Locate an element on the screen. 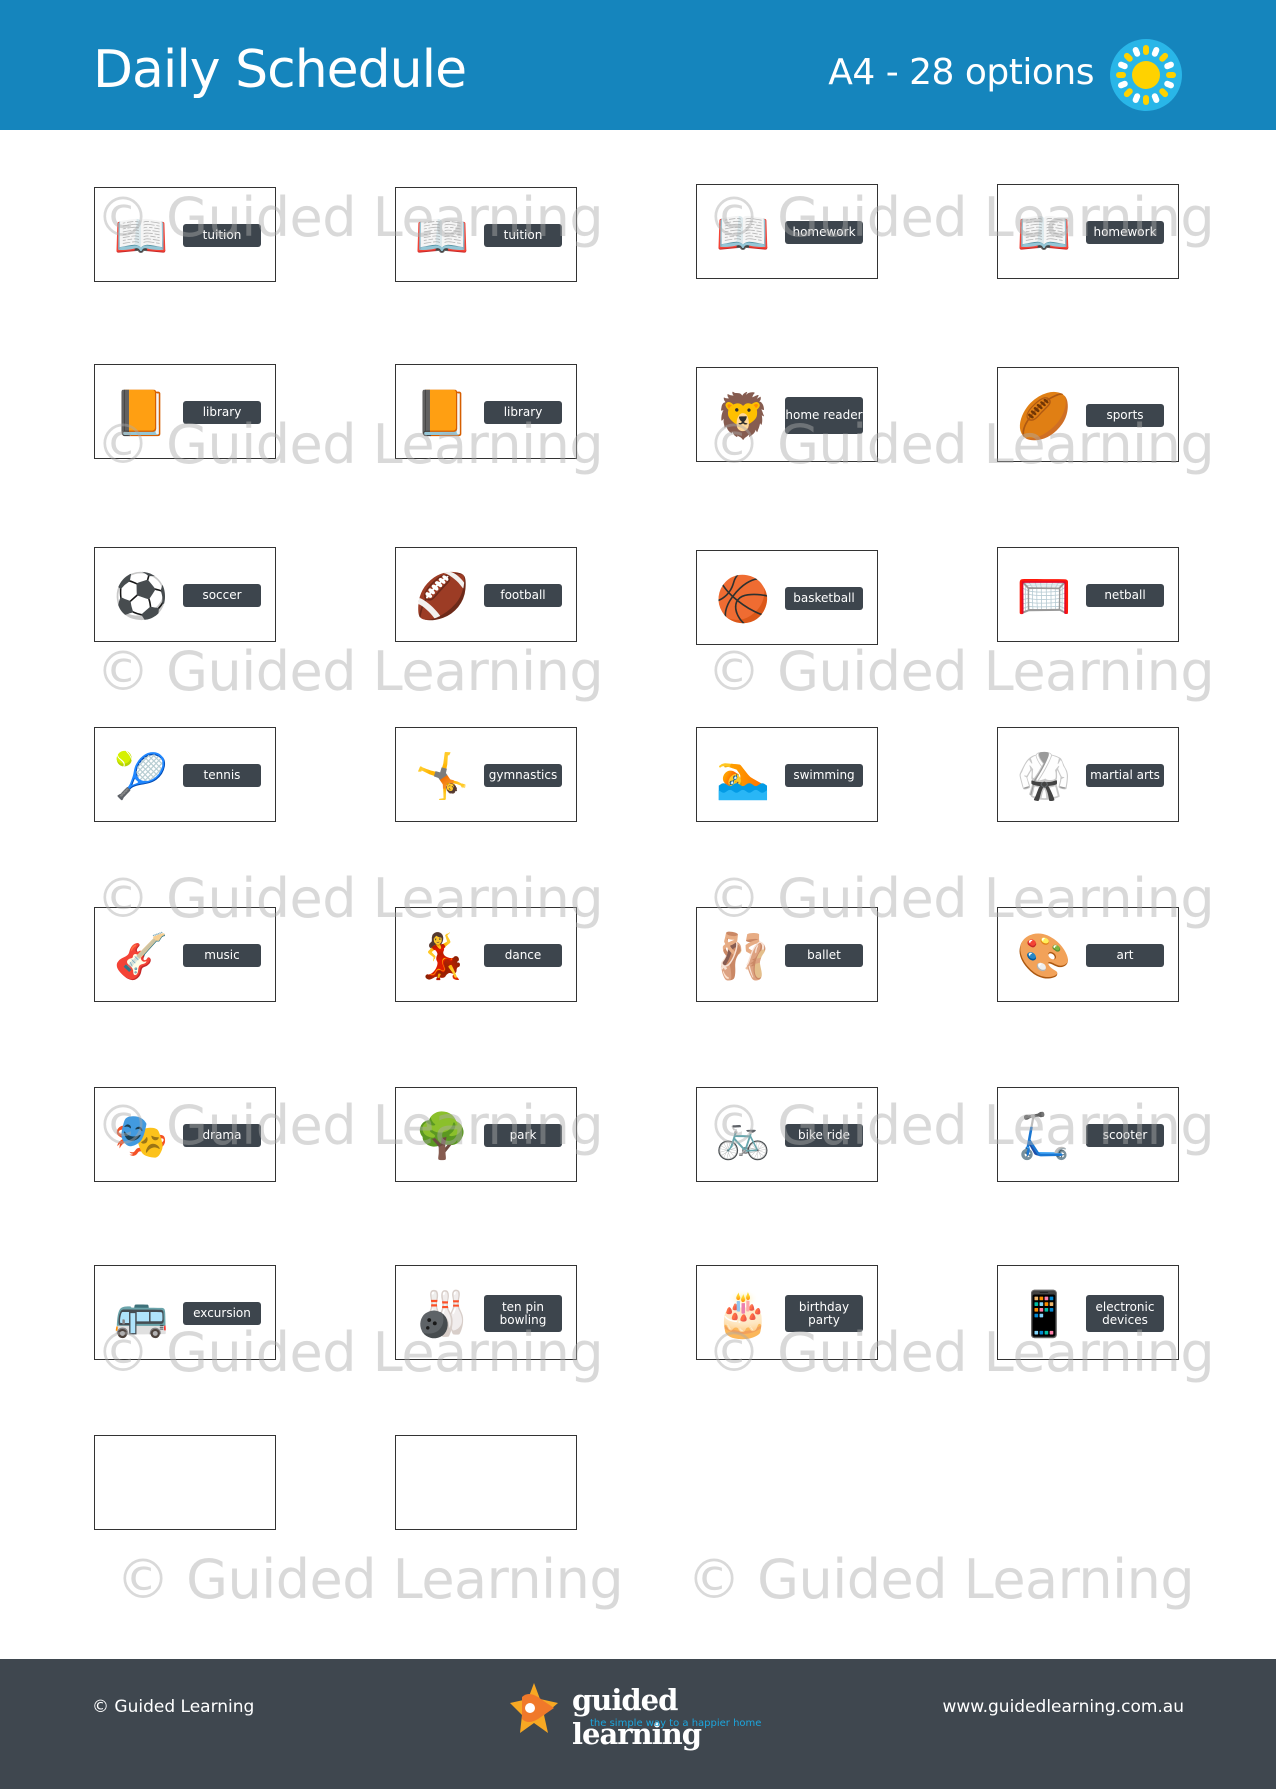 This screenshot has height=1789, width=1276. schedule-card-drama: 🎭 drama is located at coordinates (185, 1134).